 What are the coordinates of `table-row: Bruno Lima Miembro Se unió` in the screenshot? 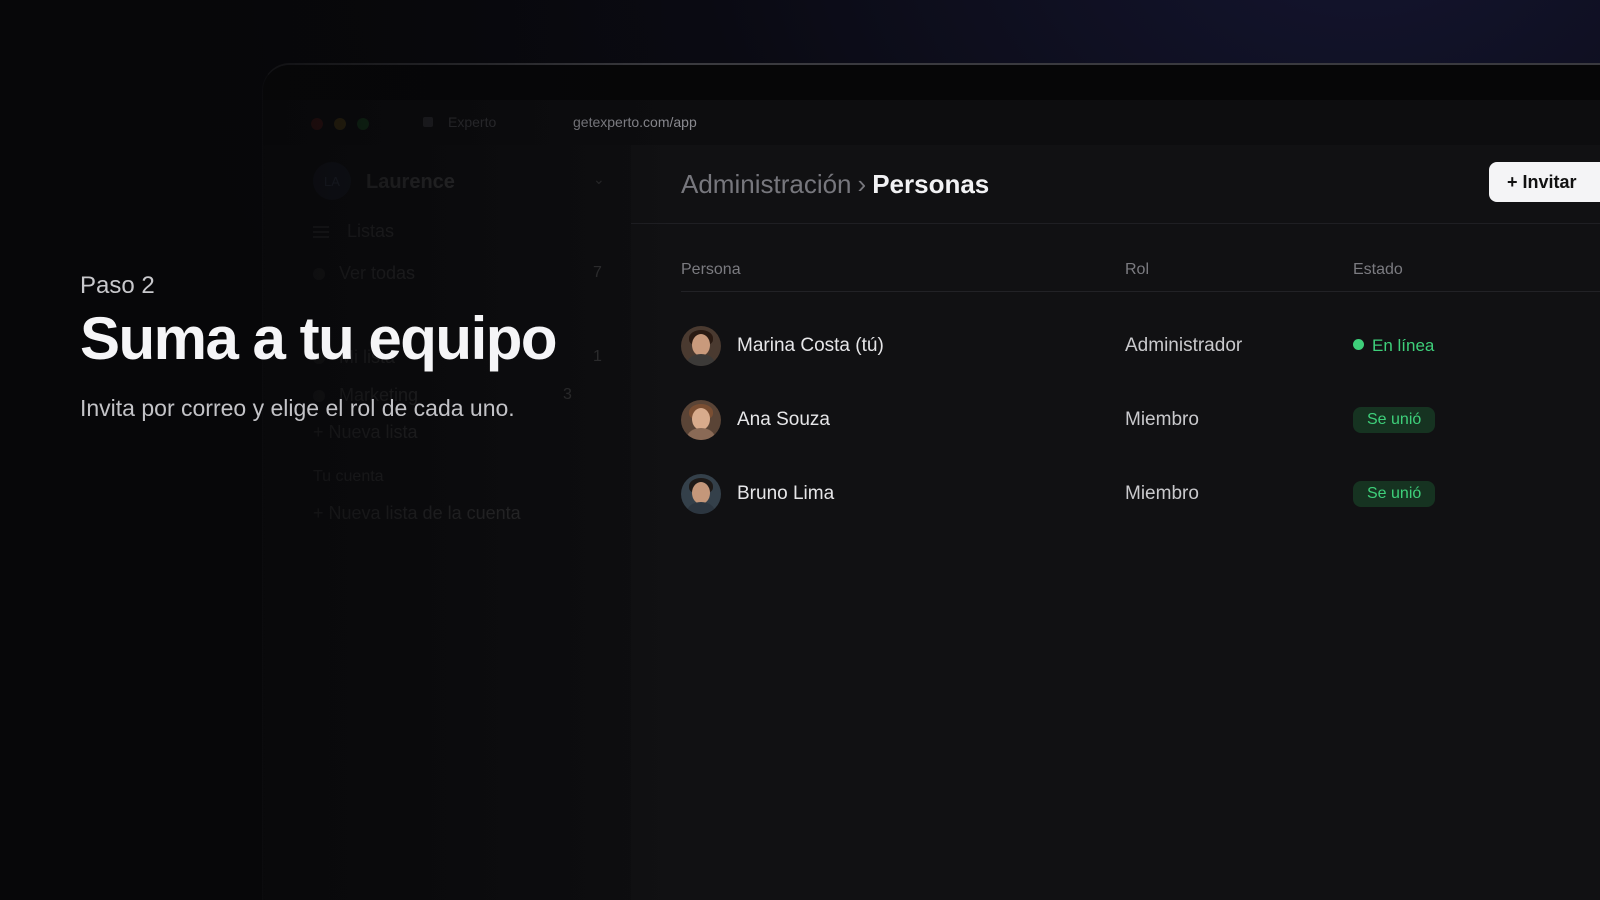 It's located at (1115, 494).